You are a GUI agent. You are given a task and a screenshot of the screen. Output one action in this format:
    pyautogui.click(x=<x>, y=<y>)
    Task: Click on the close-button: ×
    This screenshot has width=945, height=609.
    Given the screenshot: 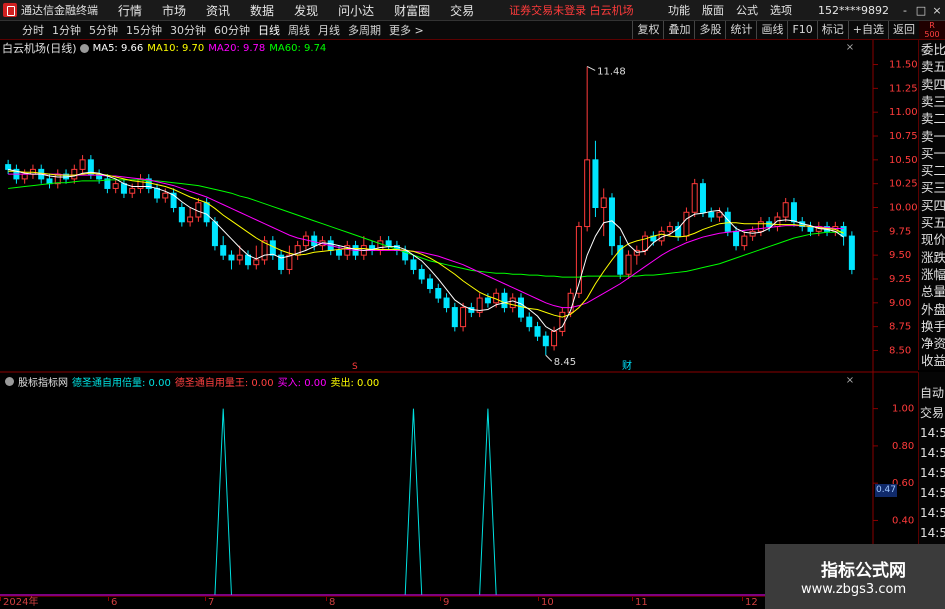 What is the action you would take?
    pyautogui.click(x=937, y=10)
    